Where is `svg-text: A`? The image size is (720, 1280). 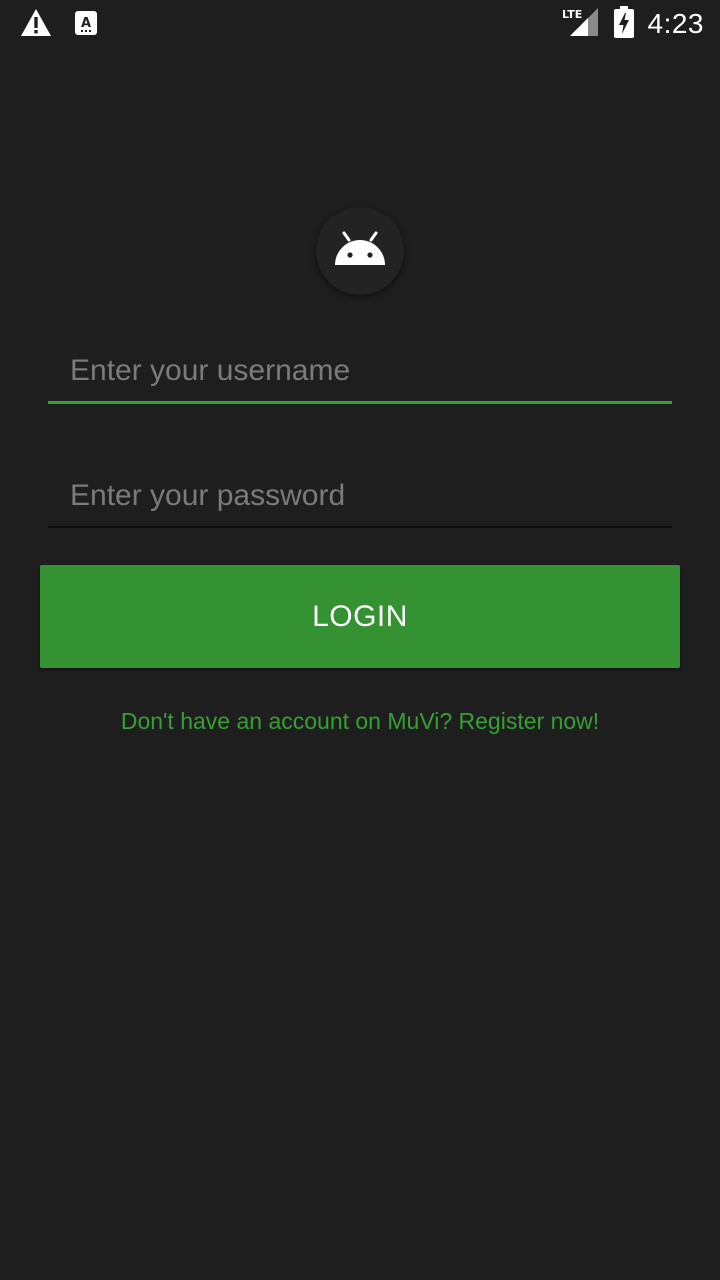
svg-text: A is located at coordinates (86, 23).